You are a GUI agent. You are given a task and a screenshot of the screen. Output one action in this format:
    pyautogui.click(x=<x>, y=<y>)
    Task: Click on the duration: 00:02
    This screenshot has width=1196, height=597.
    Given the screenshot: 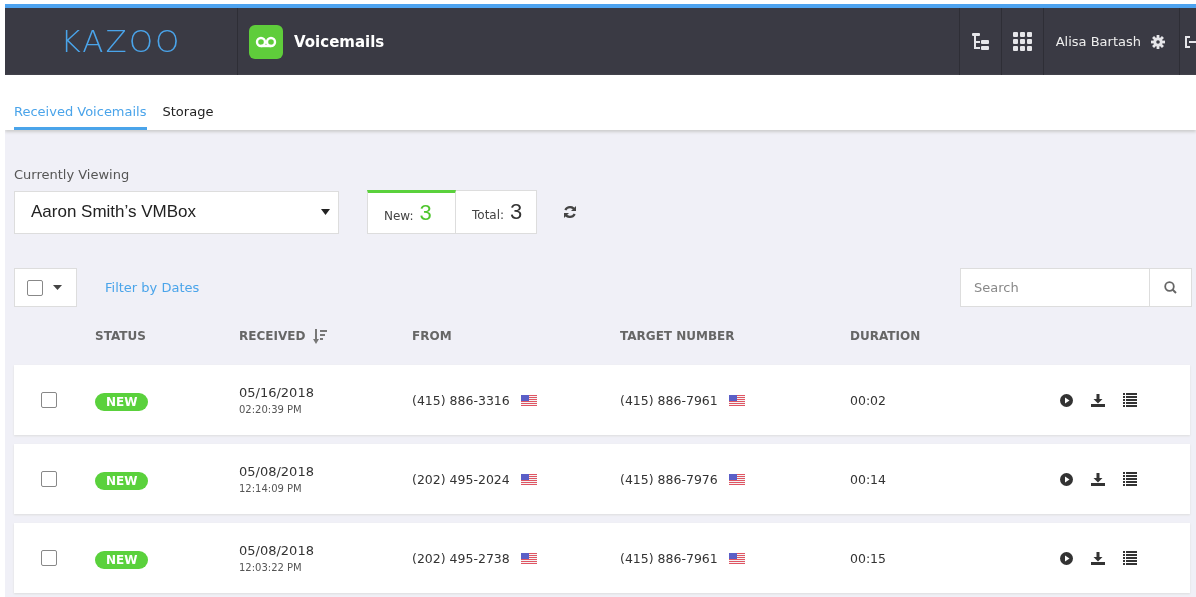 What is the action you would take?
    pyautogui.click(x=869, y=400)
    